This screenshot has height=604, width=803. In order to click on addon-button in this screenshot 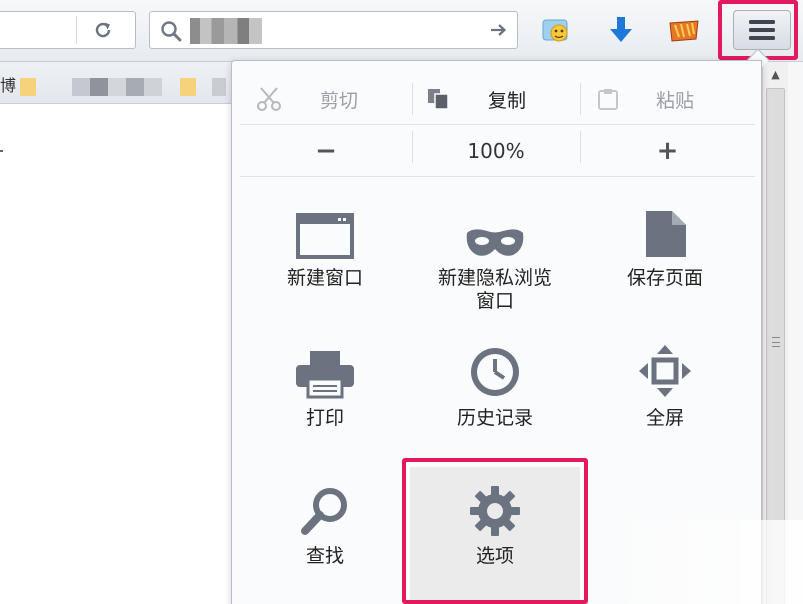, I will do `click(556, 30)`.